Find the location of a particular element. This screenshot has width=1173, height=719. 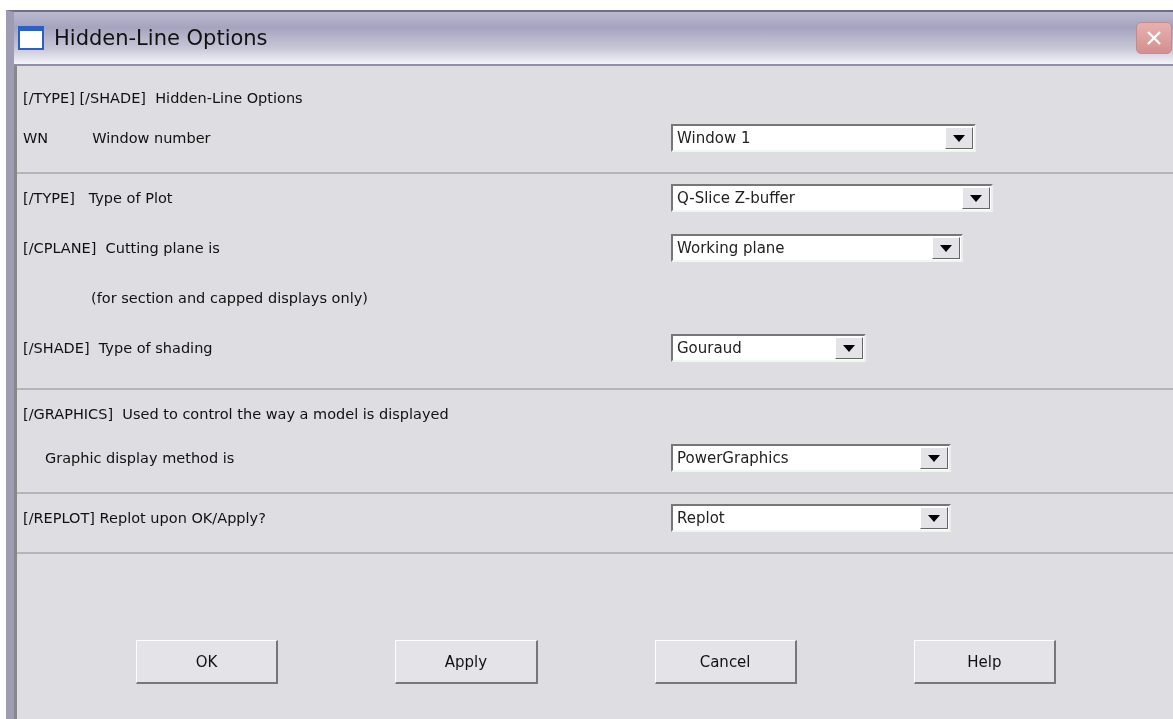

dropdown: PowerGraphics is located at coordinates (811, 458).